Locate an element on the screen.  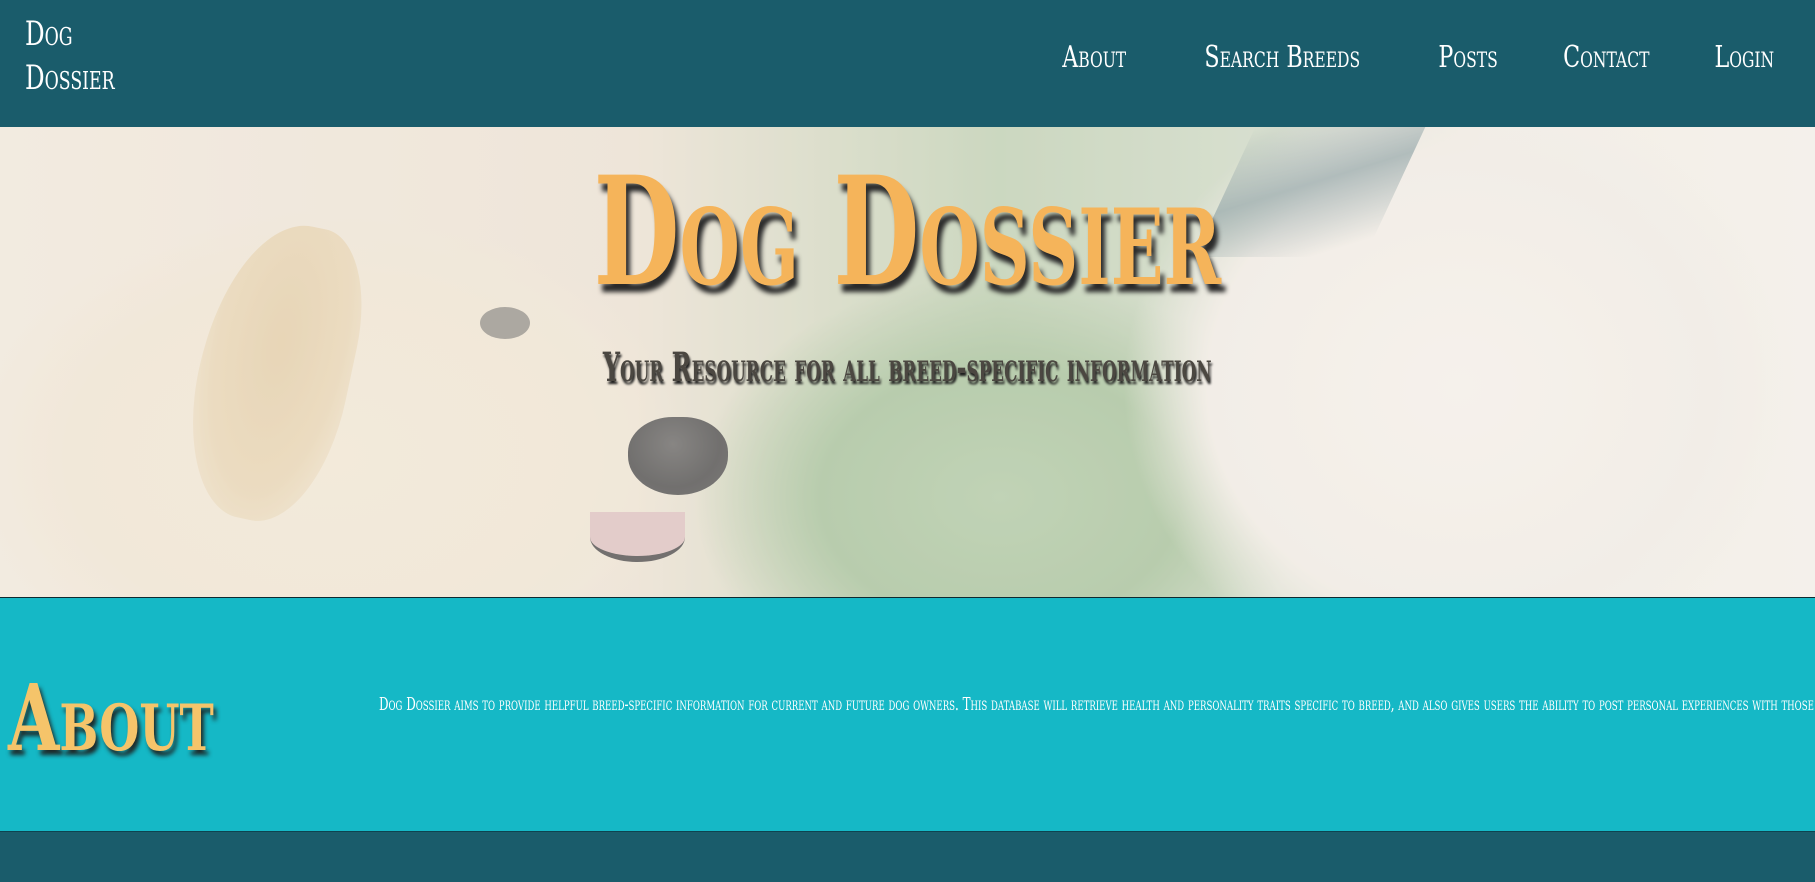
nav-link-posts: Posts is located at coordinates (1468, 58).